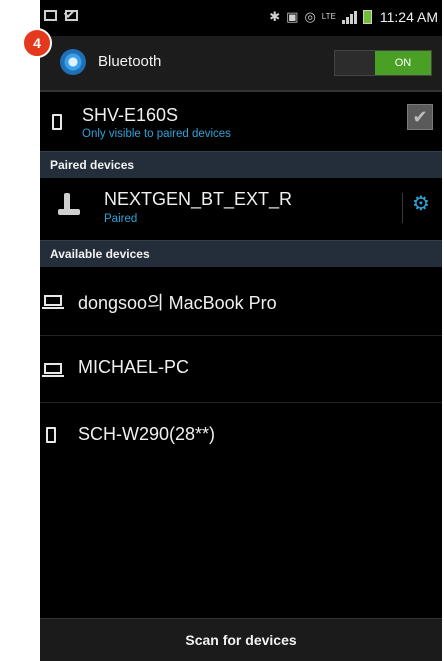 The height and width of the screenshot is (661, 444). Describe the element at coordinates (241, 436) in the screenshot. I see `available-device-row: SCH-W290(28**)` at that location.